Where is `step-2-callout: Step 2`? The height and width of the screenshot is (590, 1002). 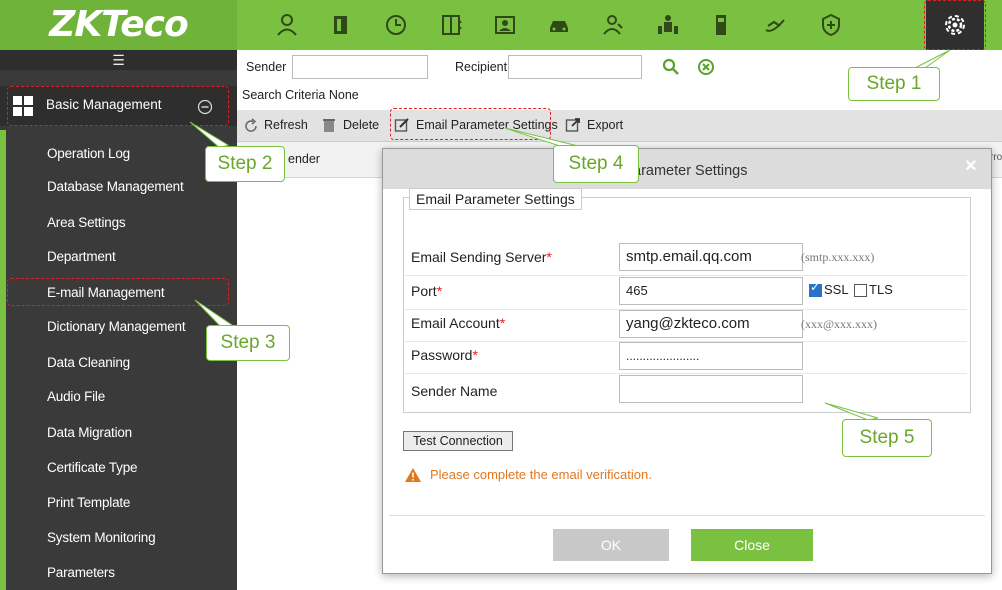
step-2-callout: Step 2 is located at coordinates (245, 164).